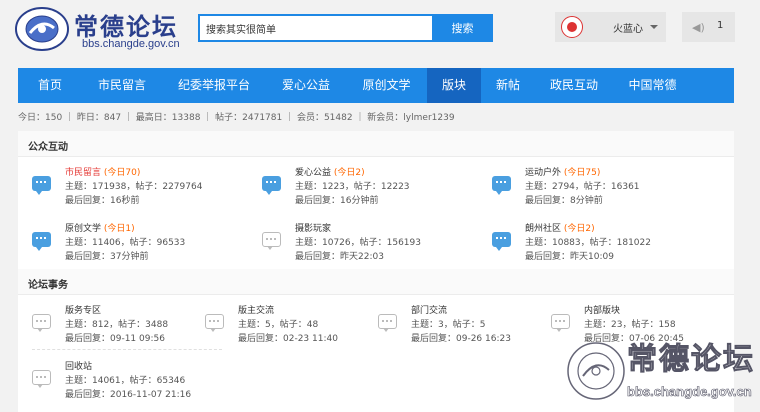  I want to click on user-menu: 火蓝心, so click(610, 27).